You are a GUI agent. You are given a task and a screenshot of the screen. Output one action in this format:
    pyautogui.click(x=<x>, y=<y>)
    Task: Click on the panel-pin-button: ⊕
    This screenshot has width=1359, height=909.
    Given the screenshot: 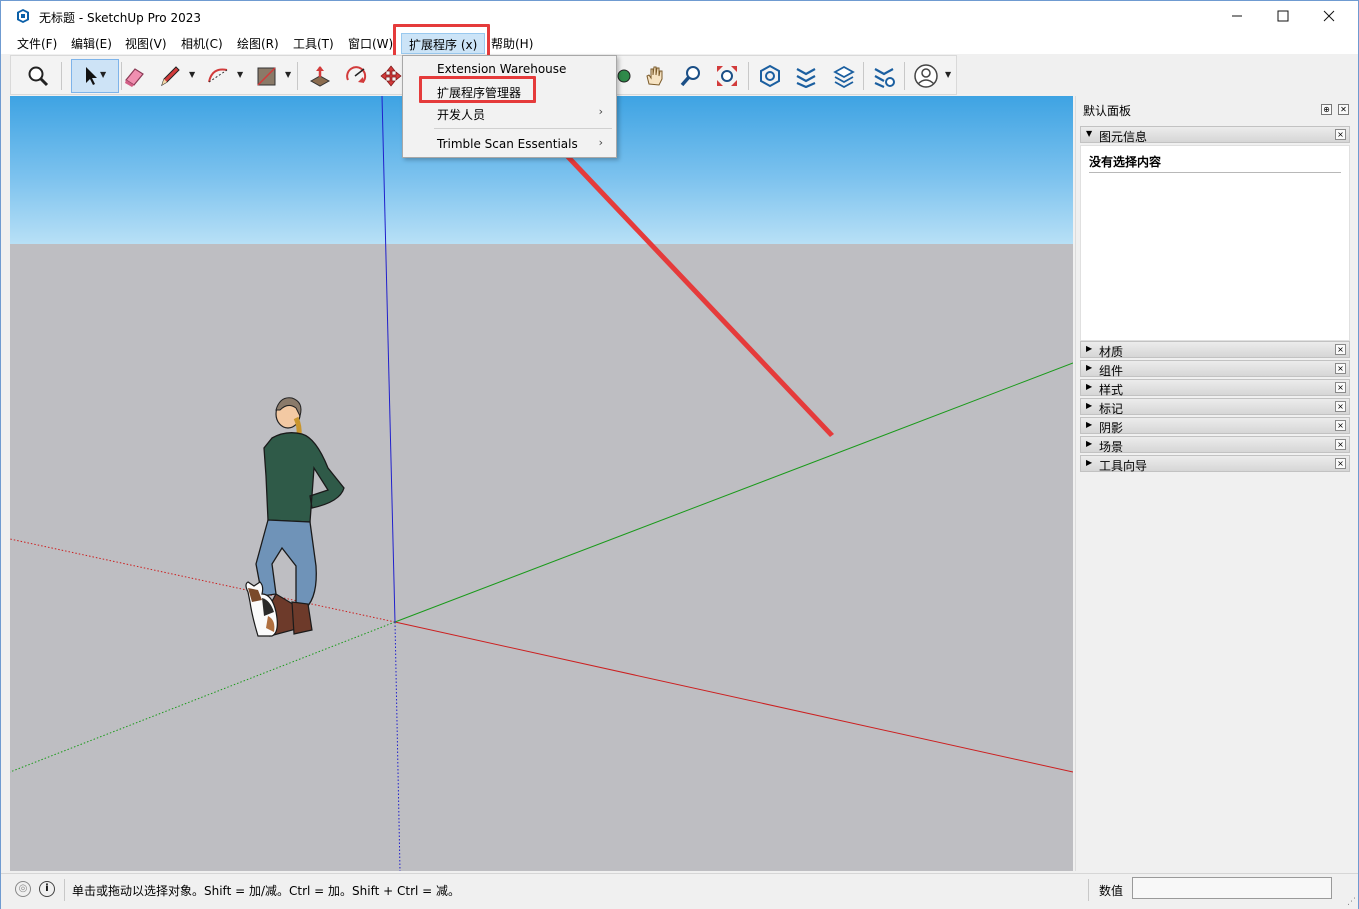 What is the action you would take?
    pyautogui.click(x=1326, y=109)
    